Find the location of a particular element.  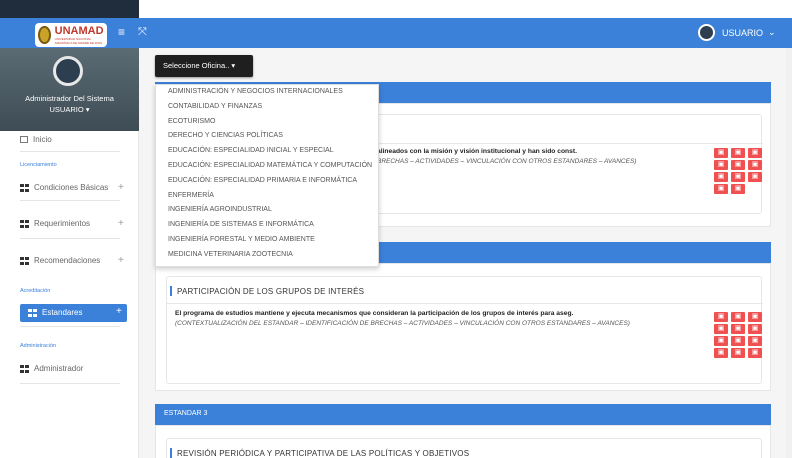

sidebar-item-label: Requerimientos is located at coordinates (62, 223).